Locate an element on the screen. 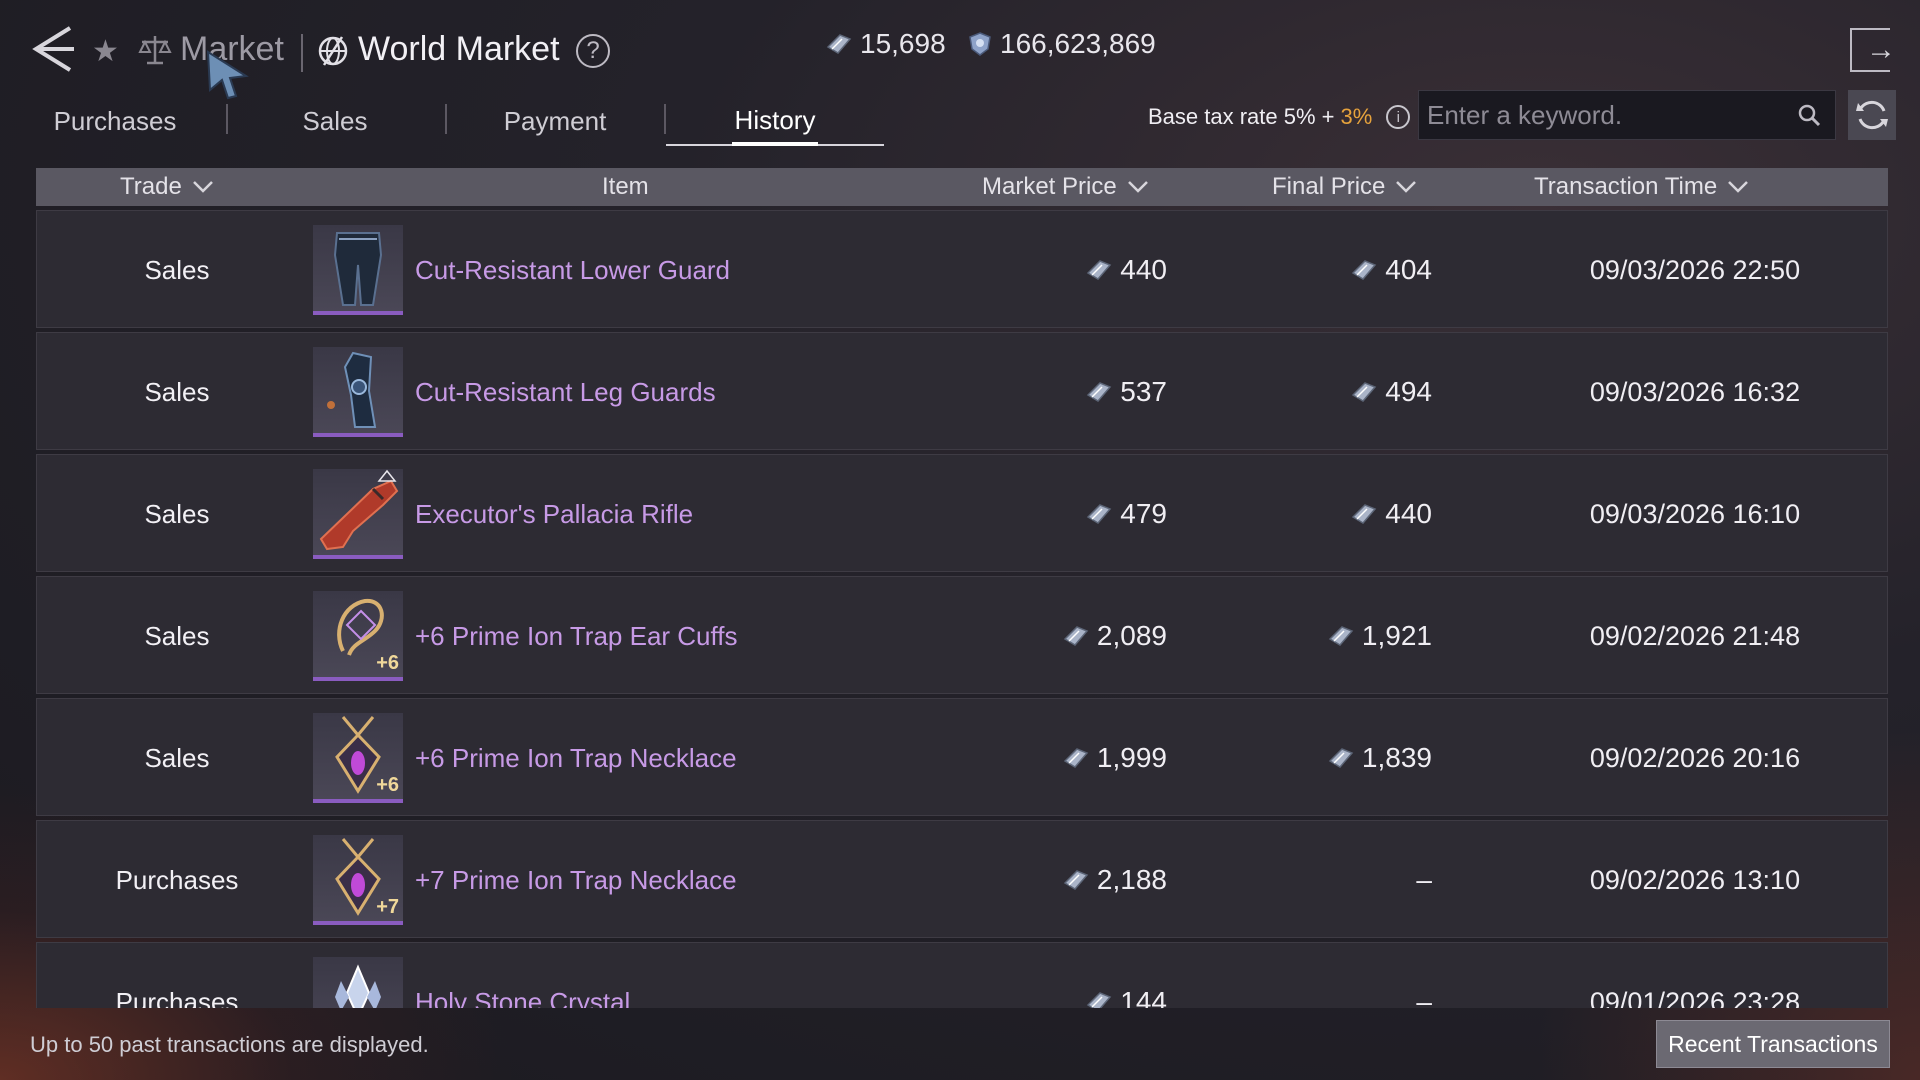 The width and height of the screenshot is (1920, 1080). market-price: 2,188 is located at coordinates (1115, 880).